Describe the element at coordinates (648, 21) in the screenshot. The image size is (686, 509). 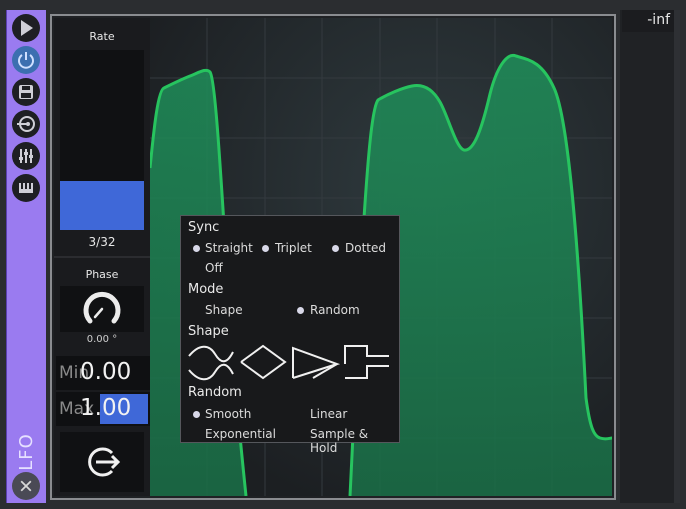
I see `meter-readout: -inf` at that location.